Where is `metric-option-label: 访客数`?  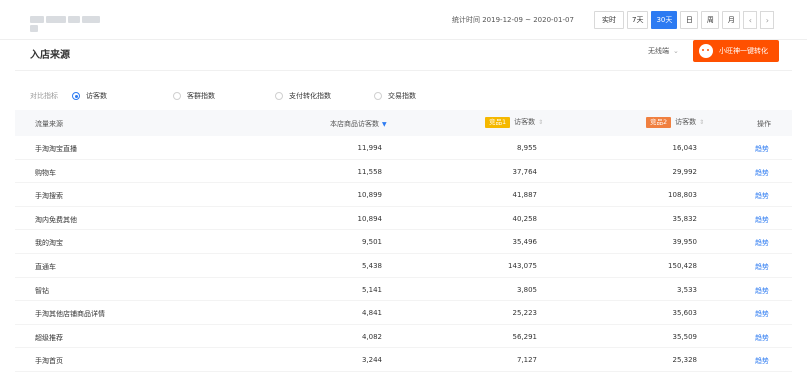
metric-option-label: 访客数 is located at coordinates (96, 96).